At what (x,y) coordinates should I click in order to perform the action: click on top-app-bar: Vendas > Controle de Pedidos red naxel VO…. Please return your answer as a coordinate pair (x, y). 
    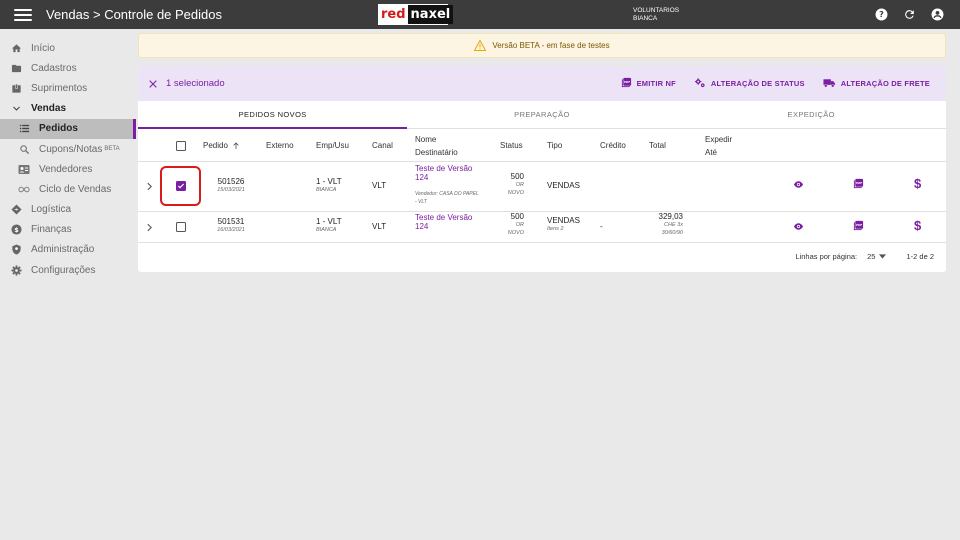
    Looking at the image, I should click on (480, 14).